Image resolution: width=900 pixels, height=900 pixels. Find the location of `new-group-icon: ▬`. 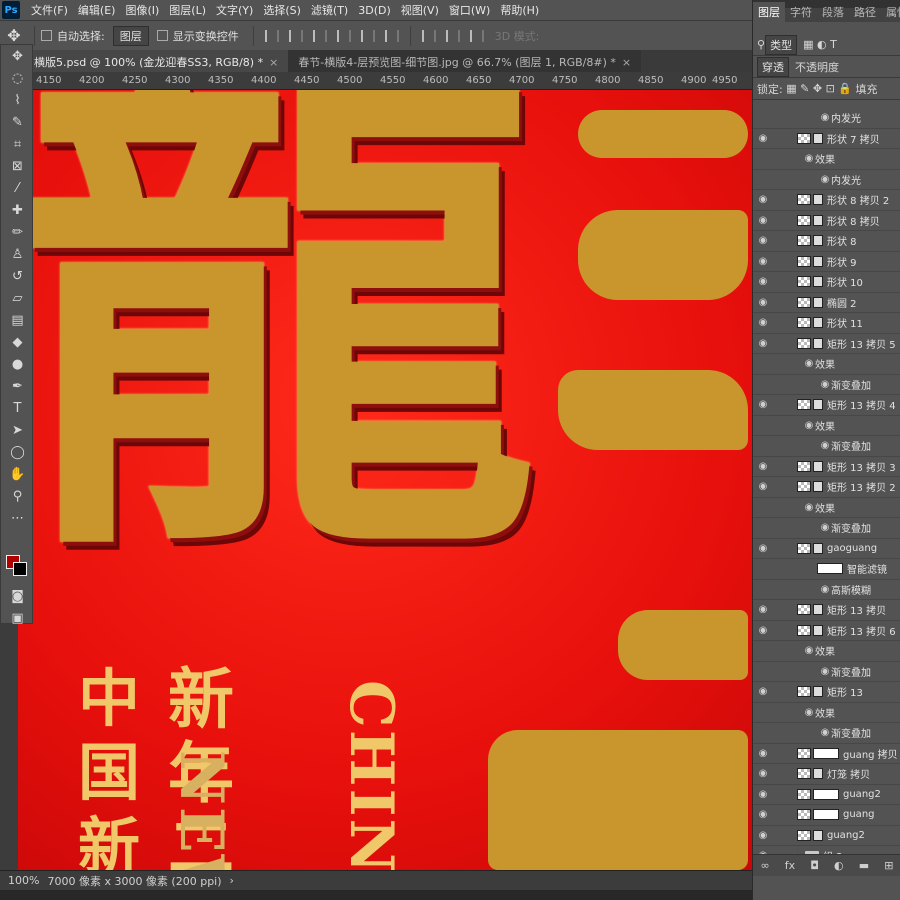

new-group-icon: ▬ is located at coordinates (864, 865).